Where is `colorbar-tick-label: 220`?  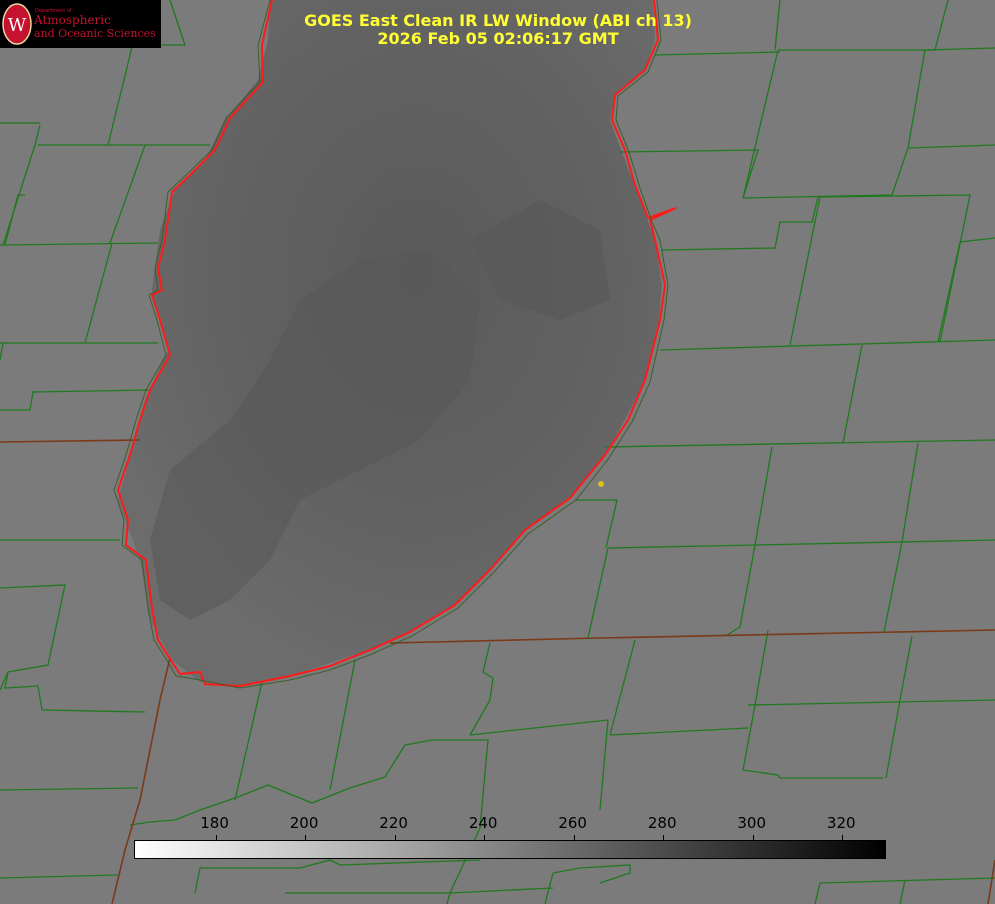 colorbar-tick-label: 220 is located at coordinates (393, 823).